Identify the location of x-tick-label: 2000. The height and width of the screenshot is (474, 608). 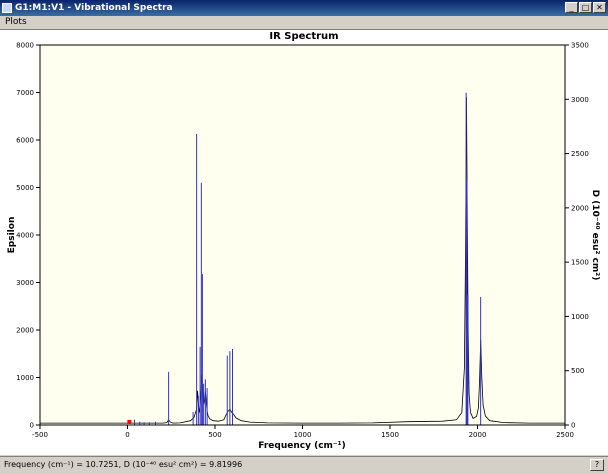
(478, 435).